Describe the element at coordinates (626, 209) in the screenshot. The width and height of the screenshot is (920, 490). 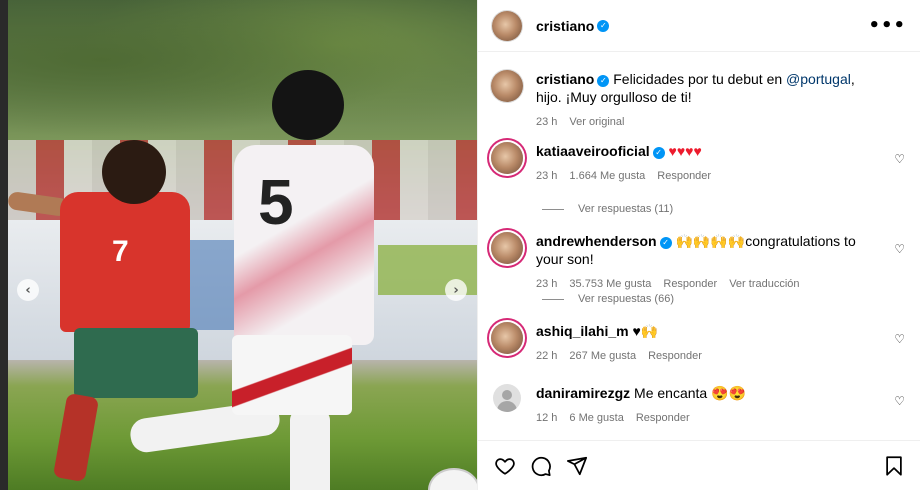
I see `view-replies-label: Ver respuestas (11)` at that location.